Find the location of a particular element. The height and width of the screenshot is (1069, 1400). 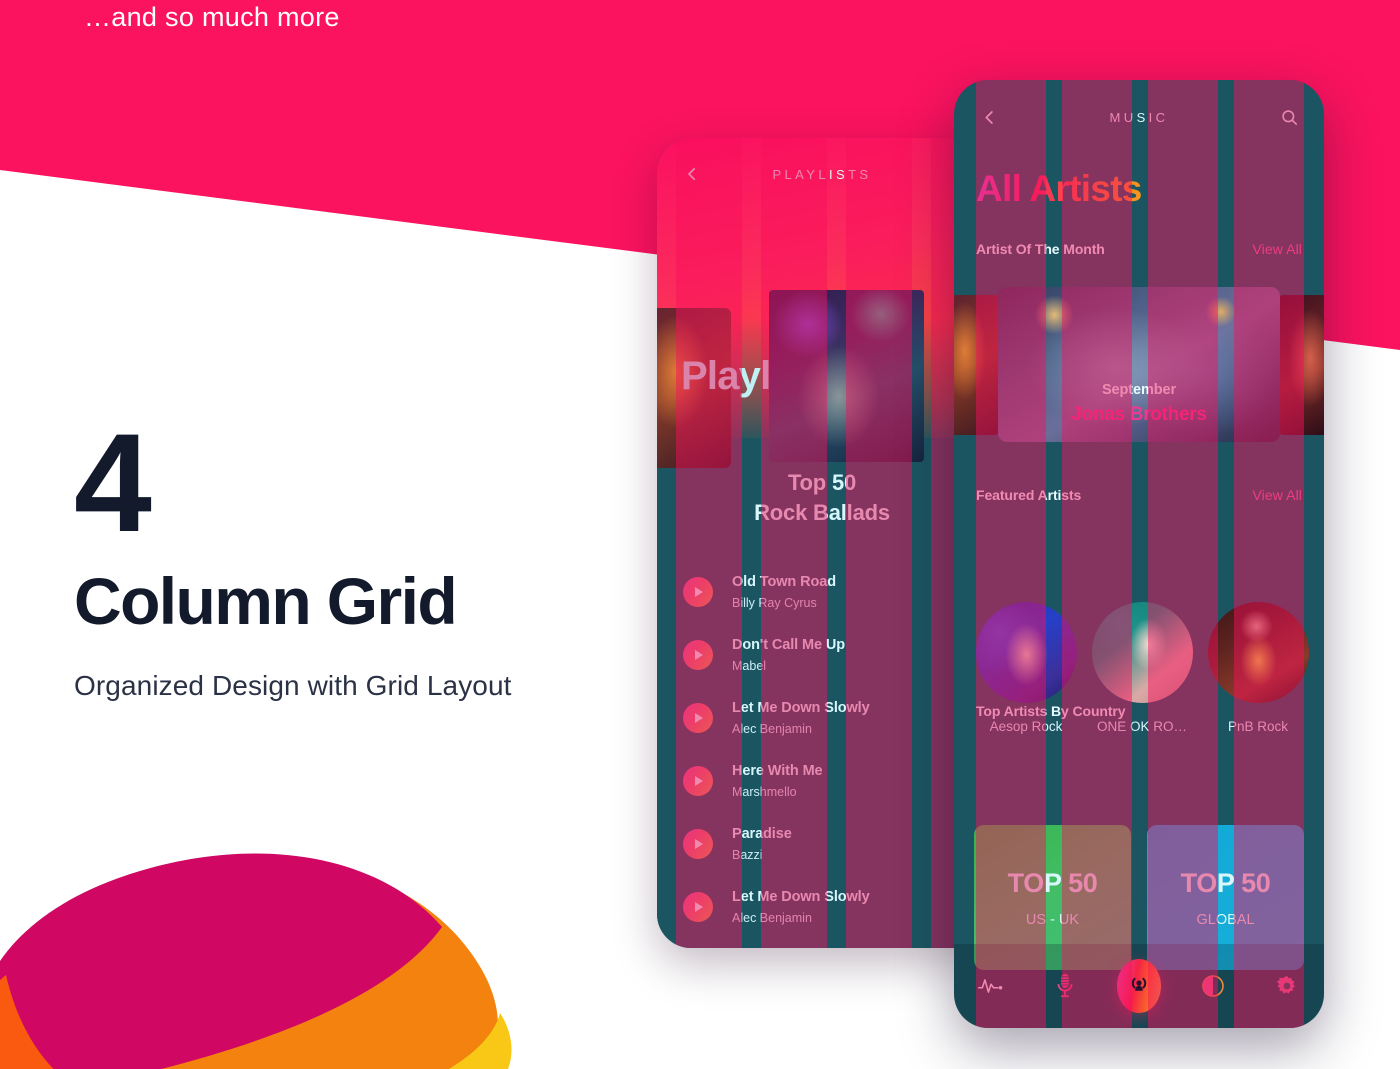

playlists-topbar: PLAYLISTS is located at coordinates (822, 174).